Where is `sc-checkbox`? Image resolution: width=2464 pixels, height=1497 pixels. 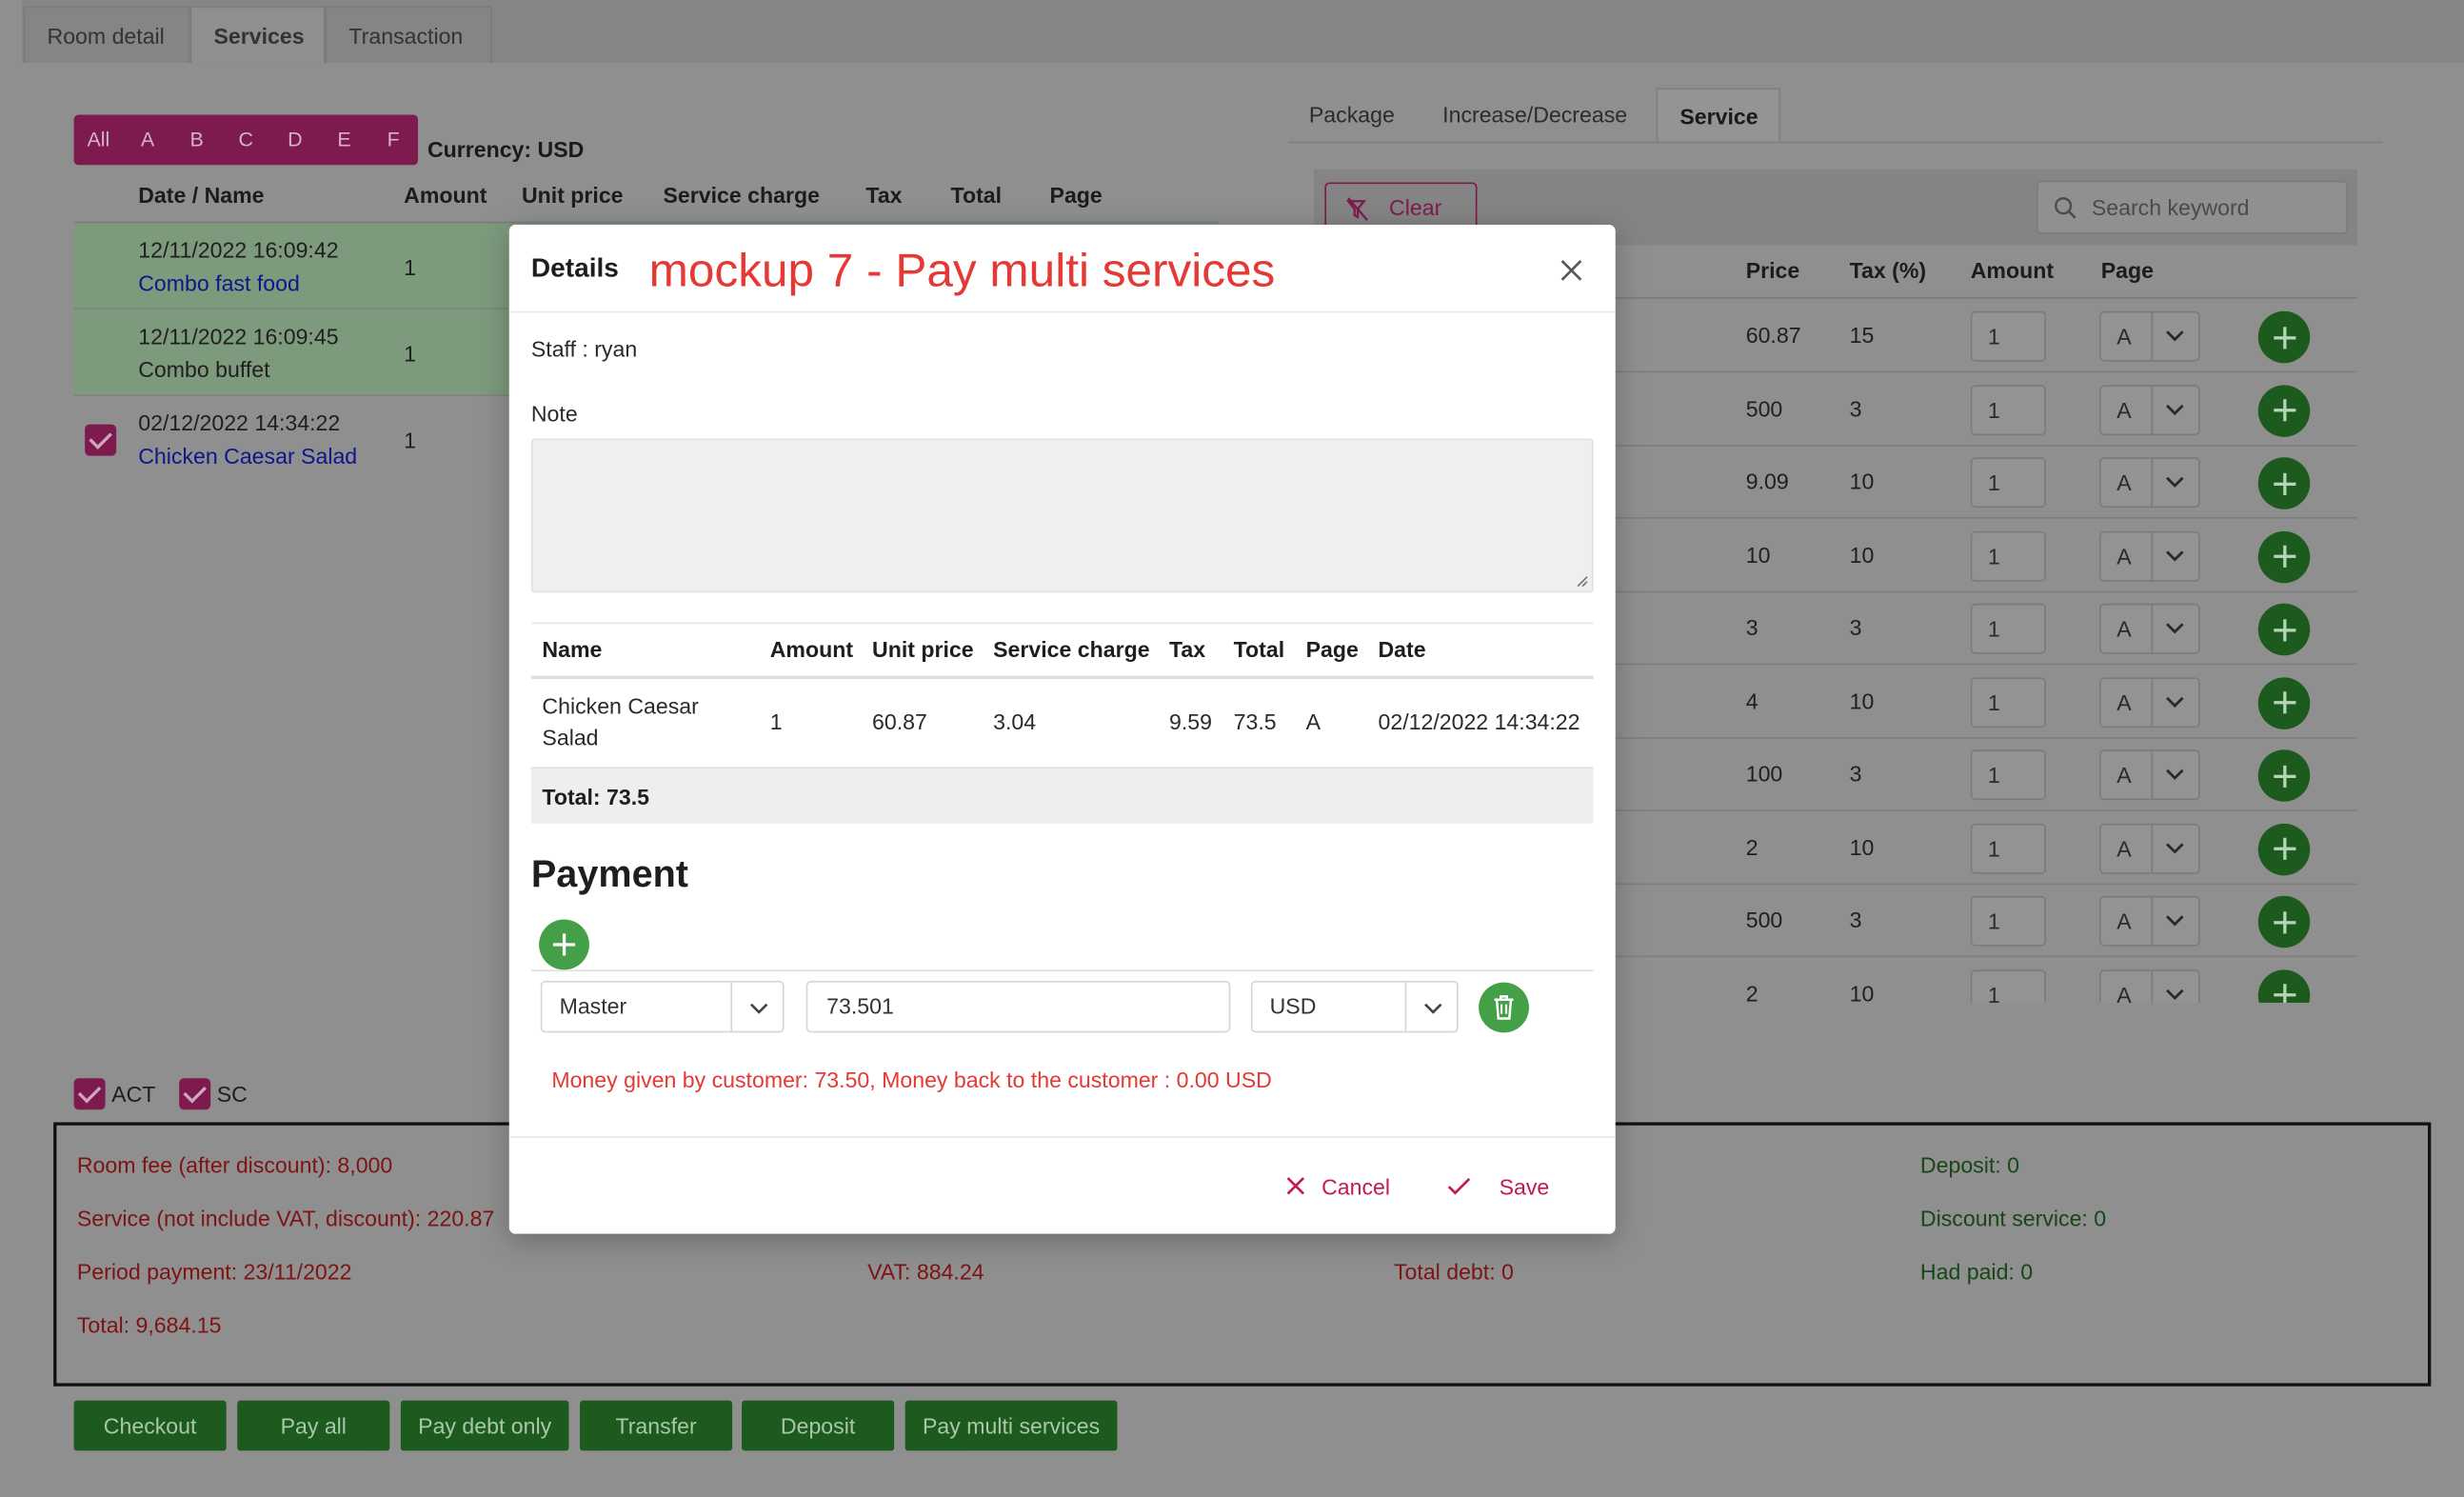 sc-checkbox is located at coordinates (195, 1094).